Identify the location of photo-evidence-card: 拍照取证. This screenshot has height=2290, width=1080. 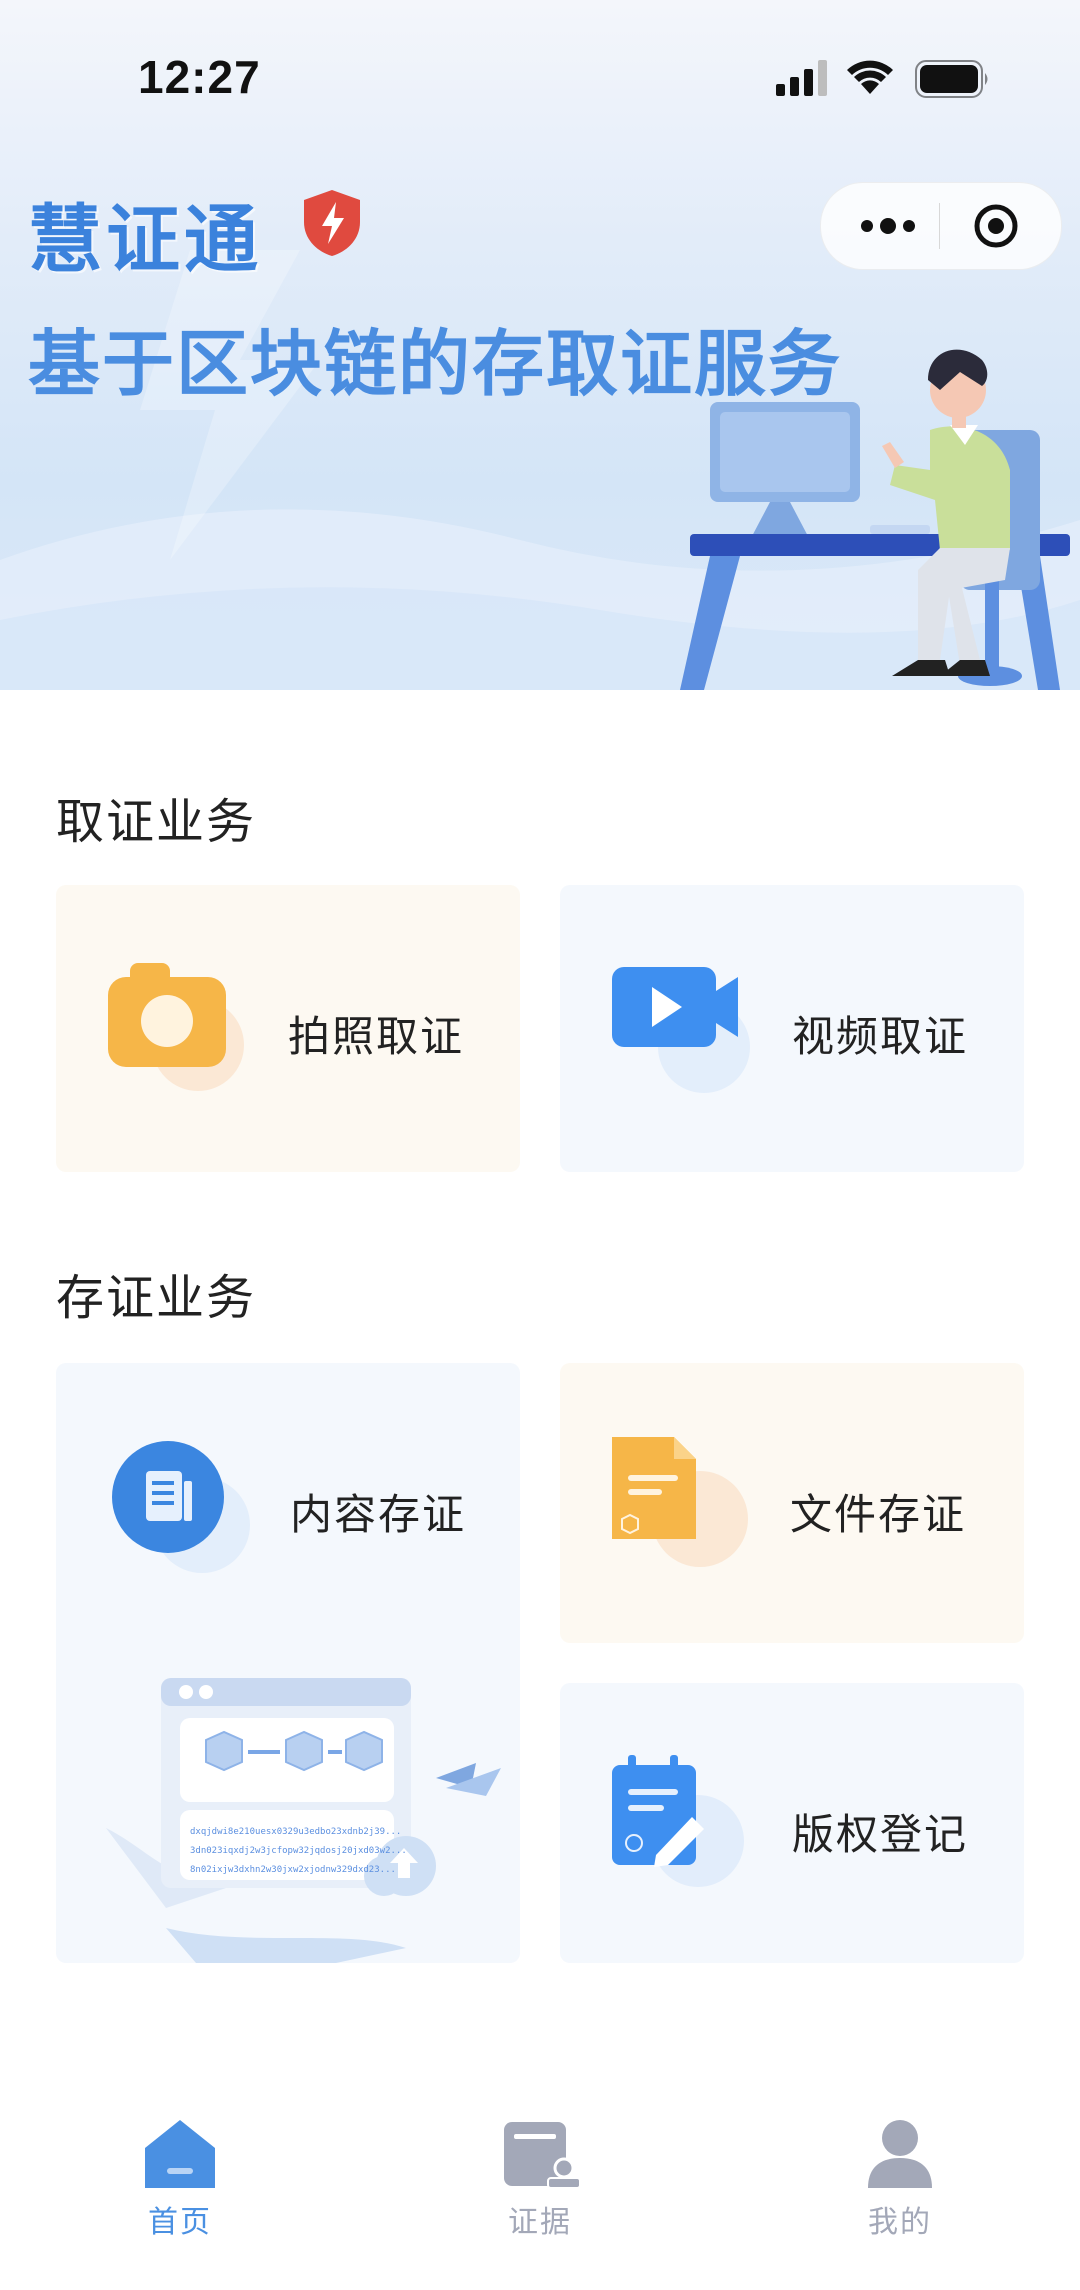
(288, 1028).